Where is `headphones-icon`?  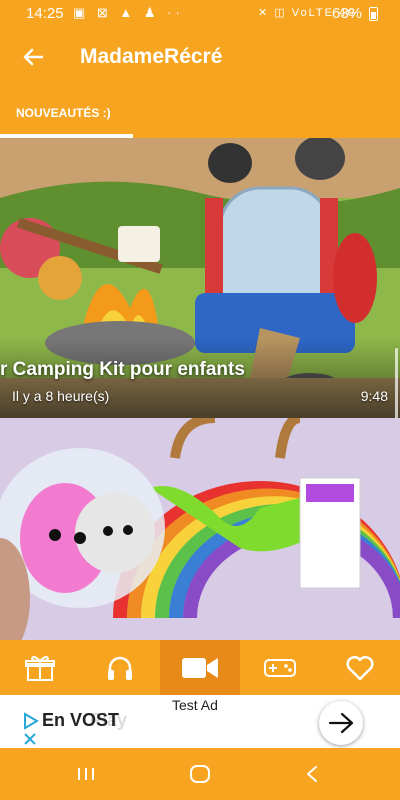 headphones-icon is located at coordinates (120, 668).